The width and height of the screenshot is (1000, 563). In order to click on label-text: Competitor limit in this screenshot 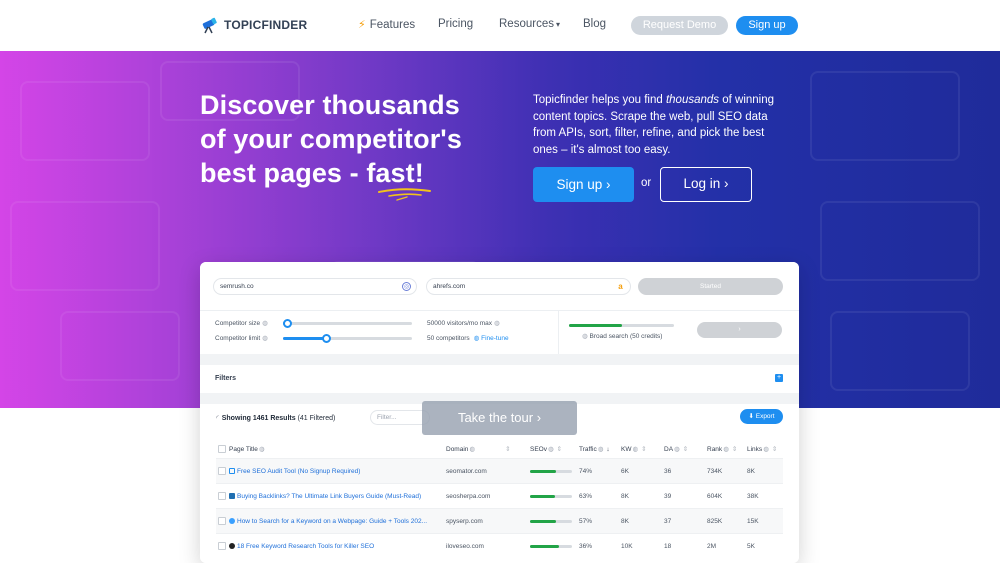, I will do `click(238, 338)`.